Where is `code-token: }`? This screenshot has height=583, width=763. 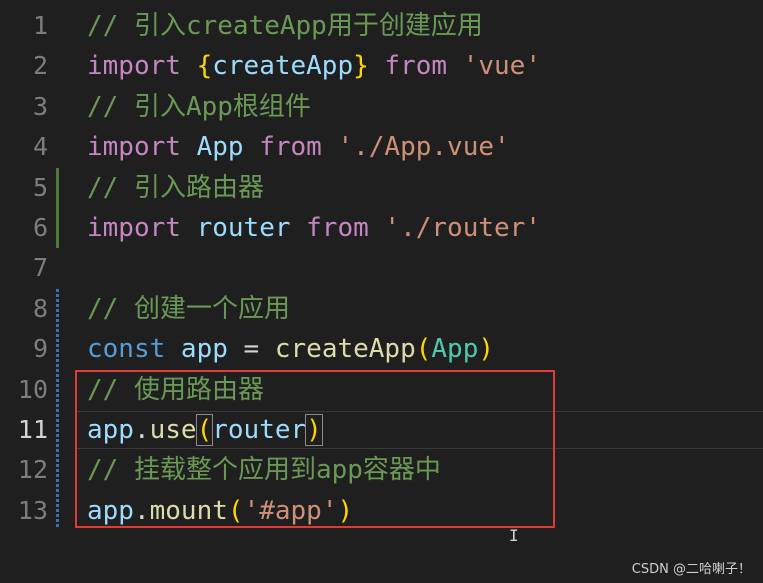 code-token: } is located at coordinates (361, 66).